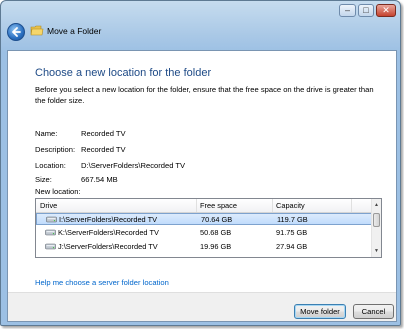 The width and height of the screenshot is (404, 329). What do you see at coordinates (58, 191) in the screenshot?
I see `new-location-label: New location:` at bounding box center [58, 191].